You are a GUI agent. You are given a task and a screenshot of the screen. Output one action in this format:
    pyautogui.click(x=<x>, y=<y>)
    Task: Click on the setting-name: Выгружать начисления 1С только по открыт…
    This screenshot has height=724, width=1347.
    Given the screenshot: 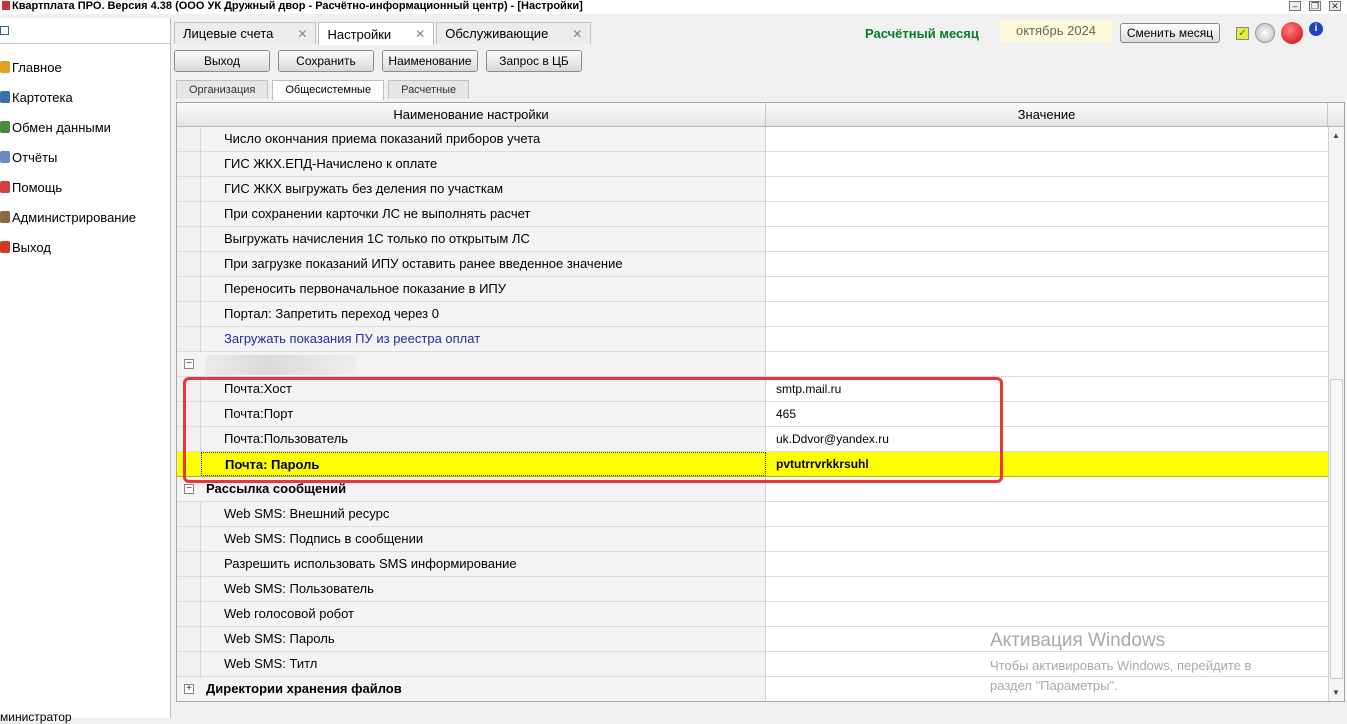 What is the action you would take?
    pyautogui.click(x=483, y=239)
    